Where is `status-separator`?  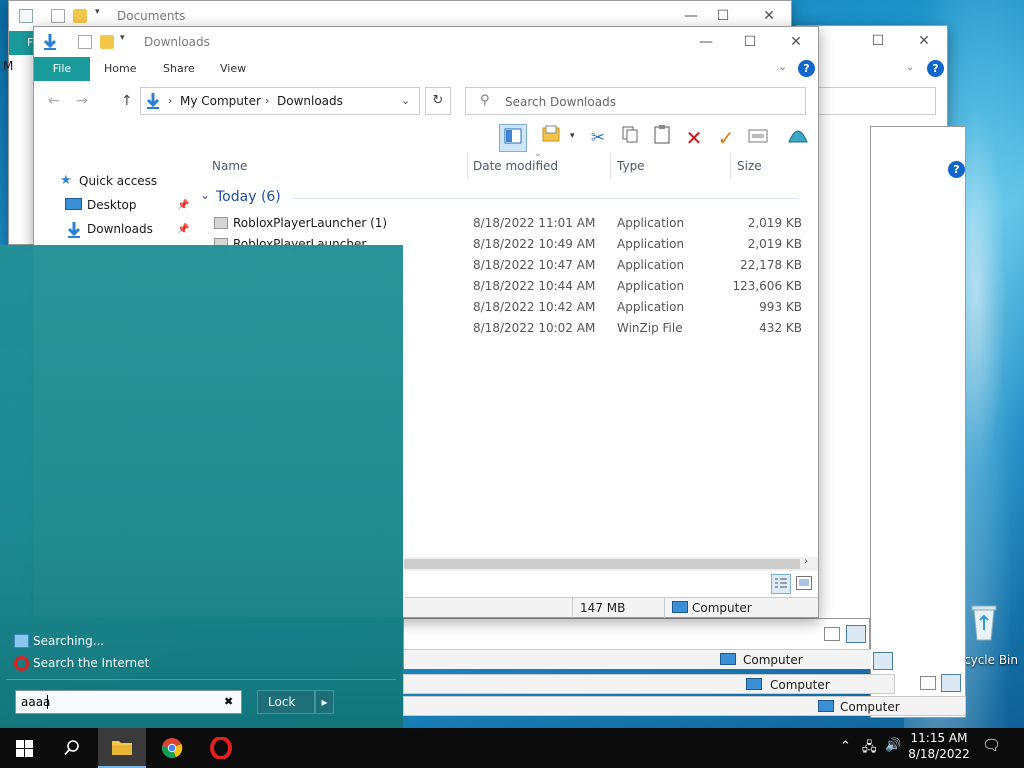
status-separator is located at coordinates (664, 608).